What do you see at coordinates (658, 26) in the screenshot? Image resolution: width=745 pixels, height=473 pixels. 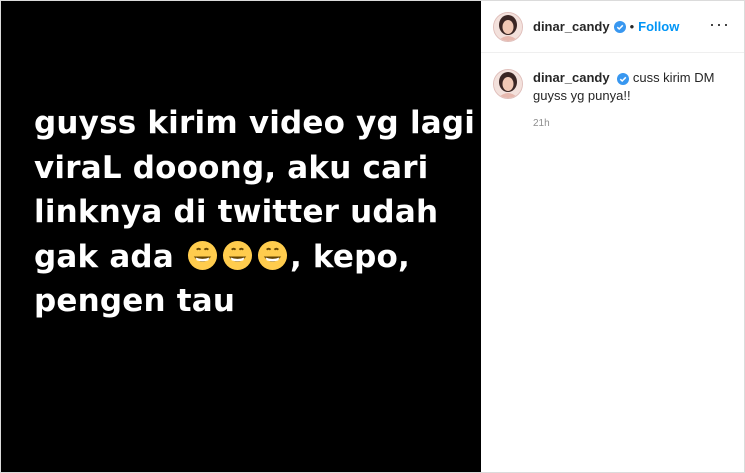 I see `follow-button: Follow` at bounding box center [658, 26].